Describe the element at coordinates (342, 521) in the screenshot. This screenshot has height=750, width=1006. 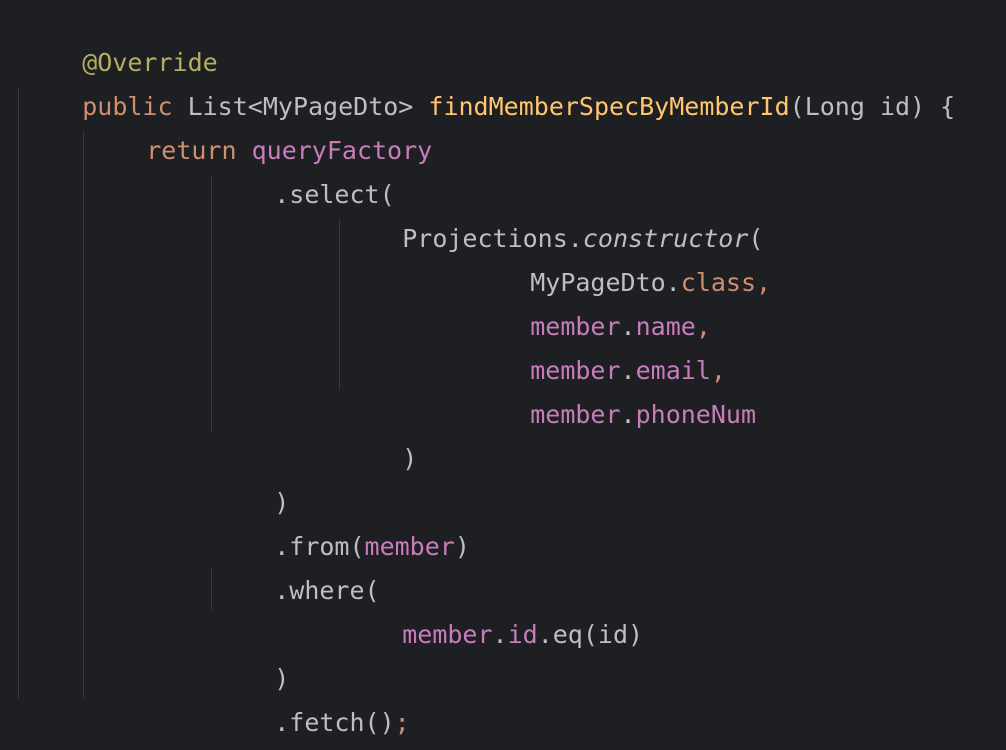
I see `code-line-12: .from(member)` at that location.